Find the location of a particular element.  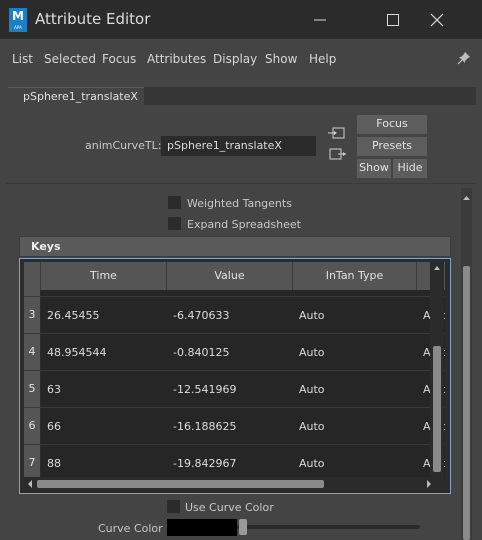

focus-button: Focus is located at coordinates (392, 124).